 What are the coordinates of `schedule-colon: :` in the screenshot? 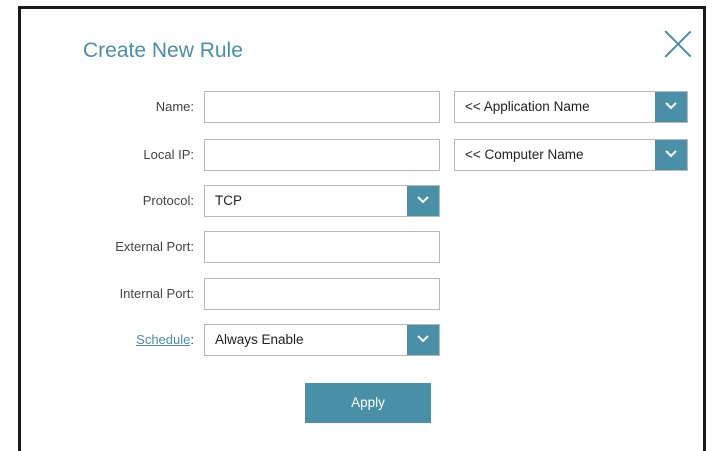 It's located at (192, 339).